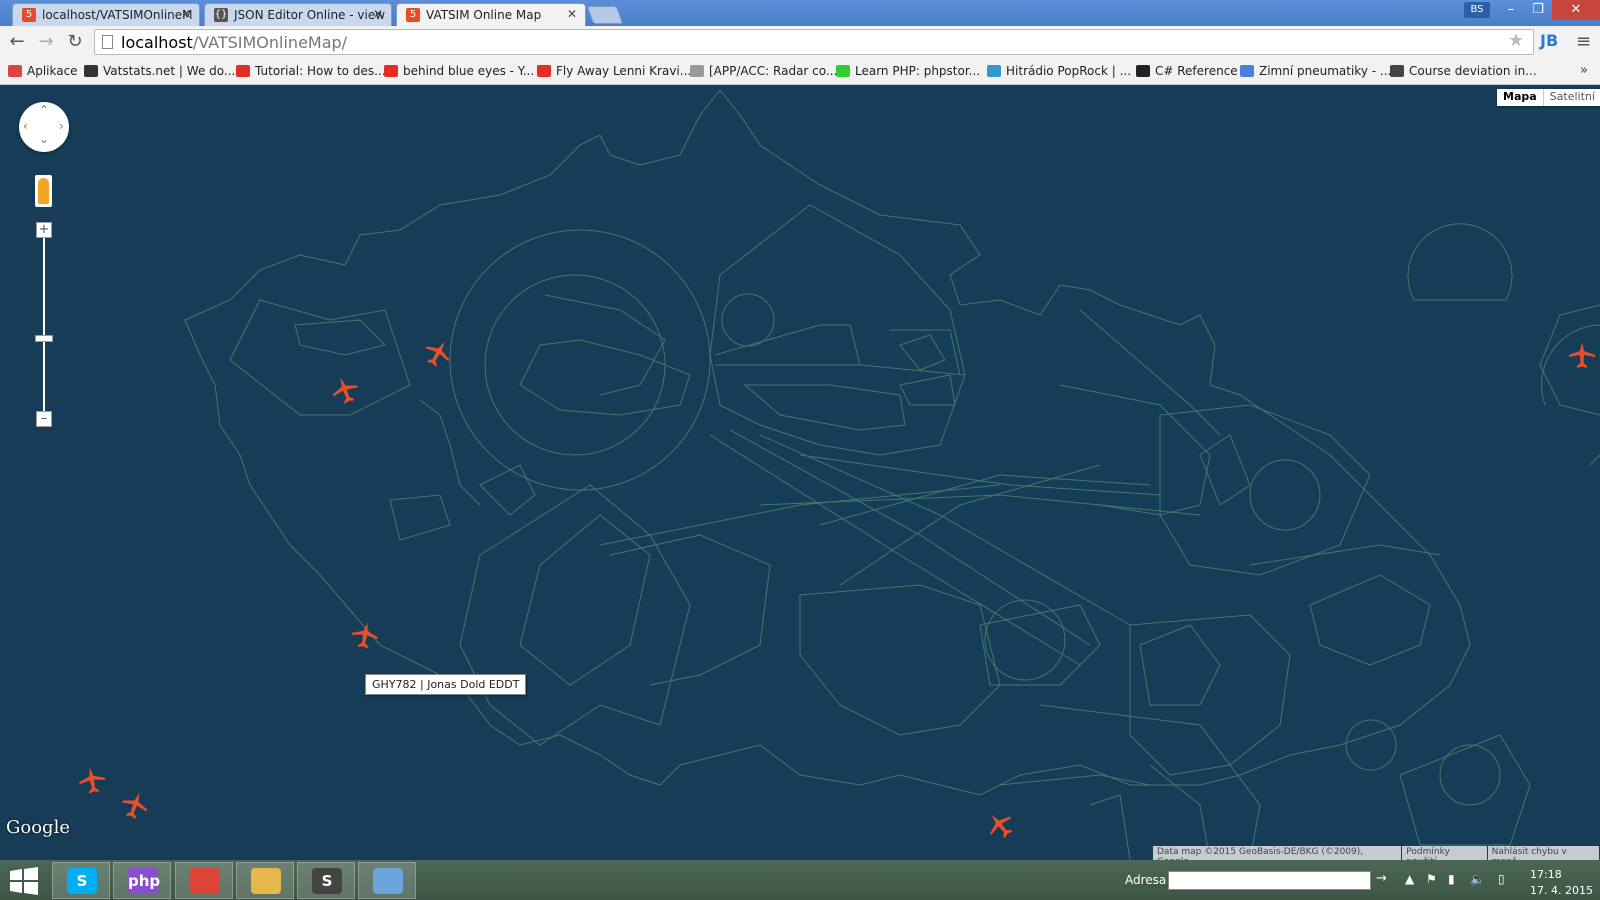 This screenshot has height=900, width=1600. I want to click on map-type-satellite-button: Satelitní, so click(1571, 97).